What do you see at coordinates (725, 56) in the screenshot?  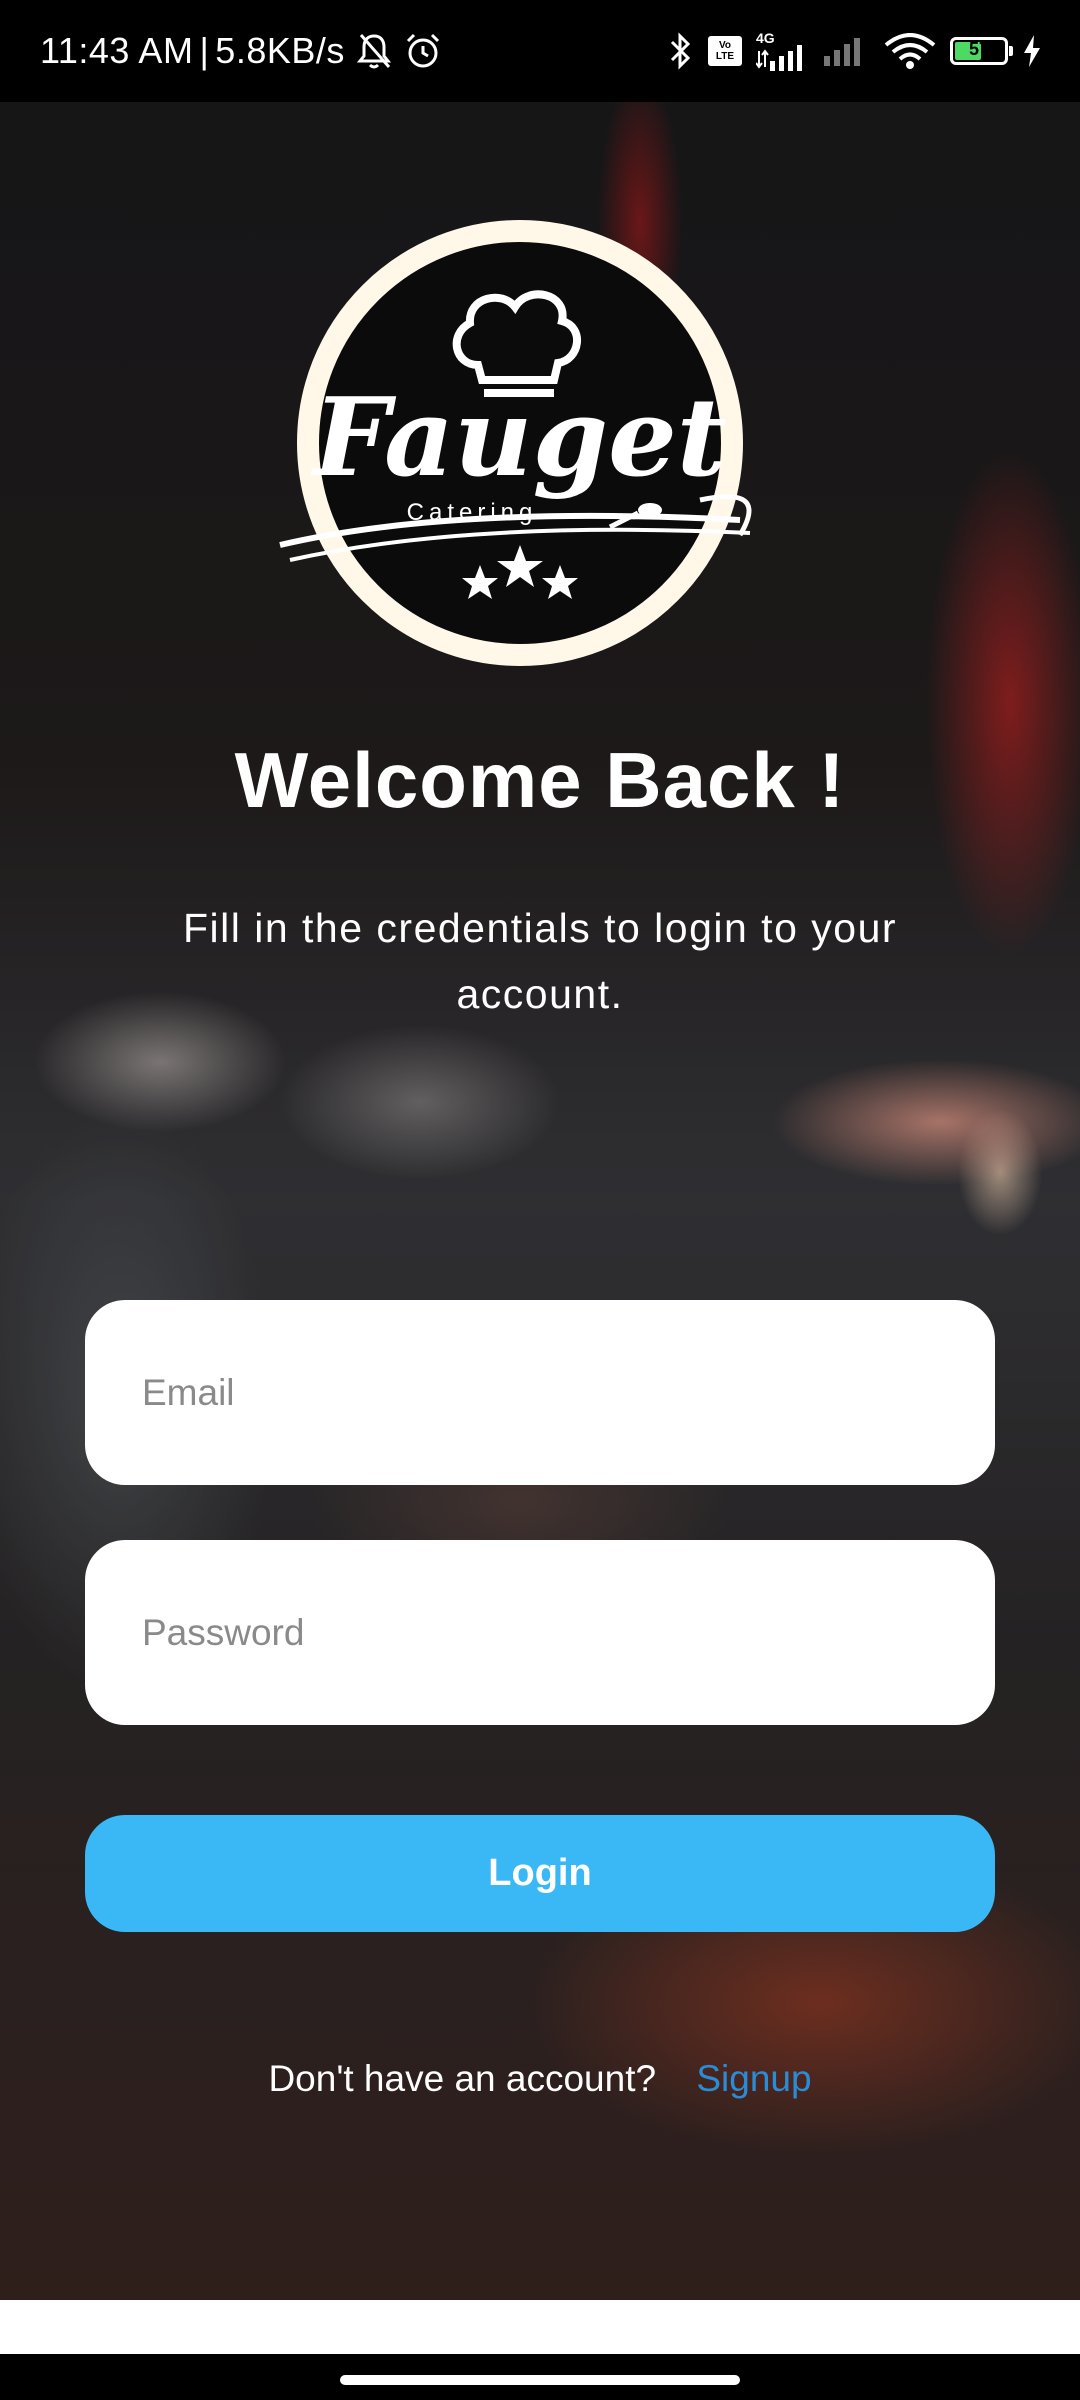 I see `volte-bottom: LTE` at bounding box center [725, 56].